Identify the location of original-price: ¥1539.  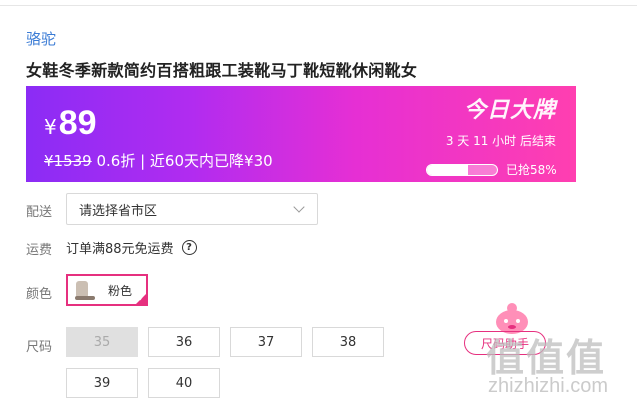
(68, 161).